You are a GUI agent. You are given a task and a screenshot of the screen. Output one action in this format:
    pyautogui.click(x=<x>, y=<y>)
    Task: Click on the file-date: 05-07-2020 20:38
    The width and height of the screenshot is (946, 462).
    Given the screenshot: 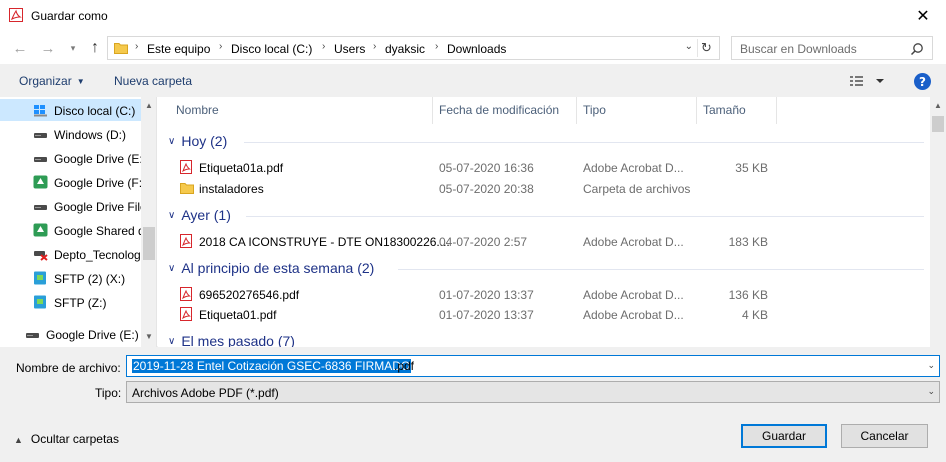 What is the action you would take?
    pyautogui.click(x=486, y=189)
    